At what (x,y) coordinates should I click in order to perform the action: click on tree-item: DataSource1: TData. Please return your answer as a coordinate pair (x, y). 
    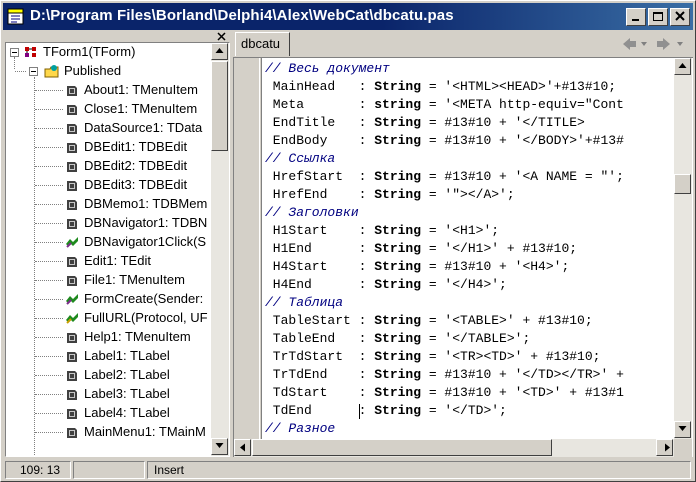
    Looking at the image, I should click on (108, 128).